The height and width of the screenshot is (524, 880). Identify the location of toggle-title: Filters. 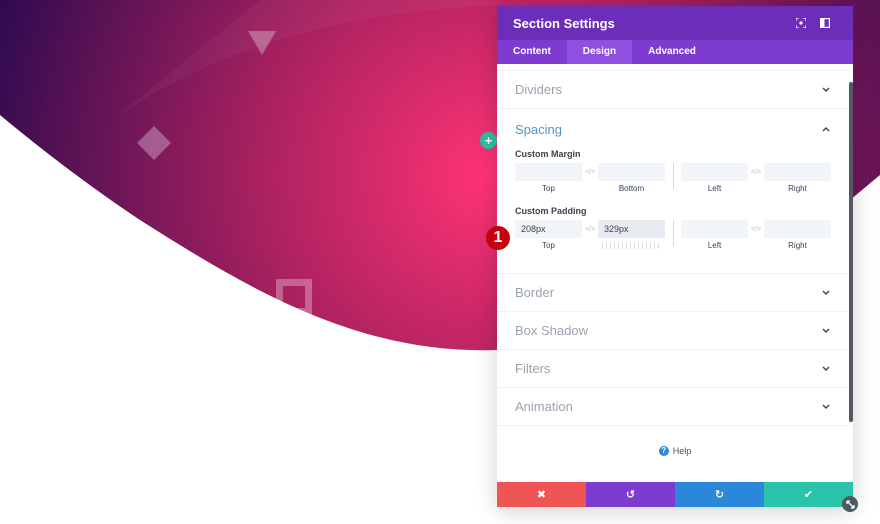
(533, 368).